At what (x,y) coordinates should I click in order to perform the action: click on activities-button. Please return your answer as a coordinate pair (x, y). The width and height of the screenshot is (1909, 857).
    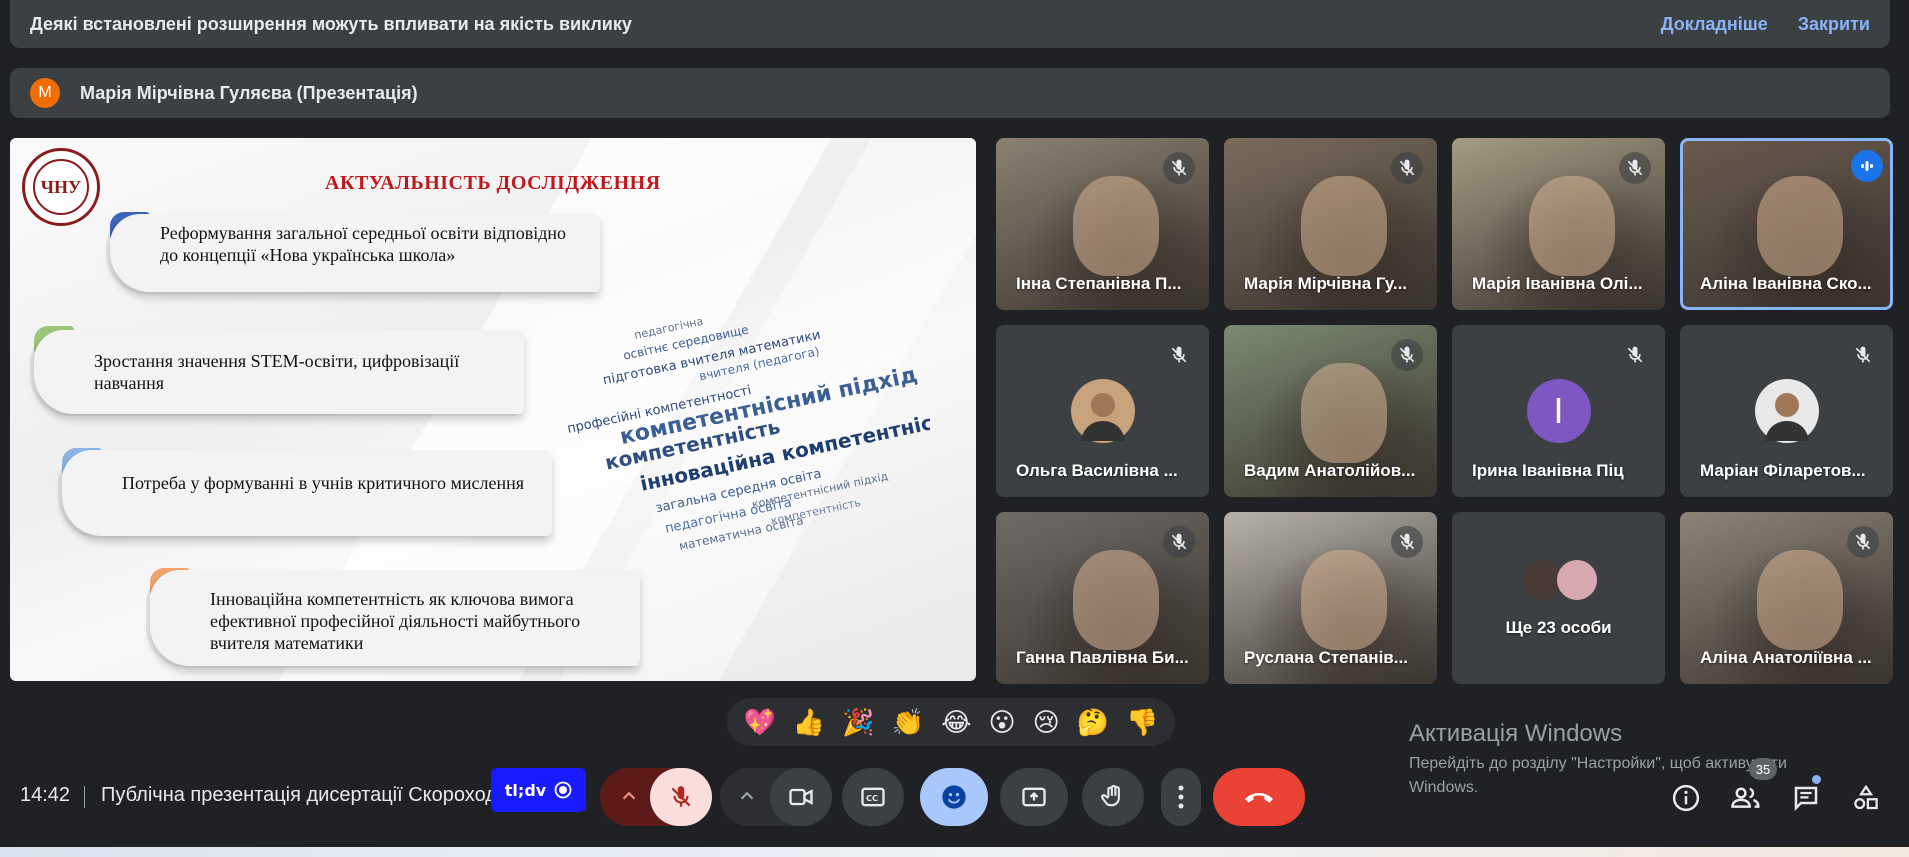
    Looking at the image, I should click on (1866, 798).